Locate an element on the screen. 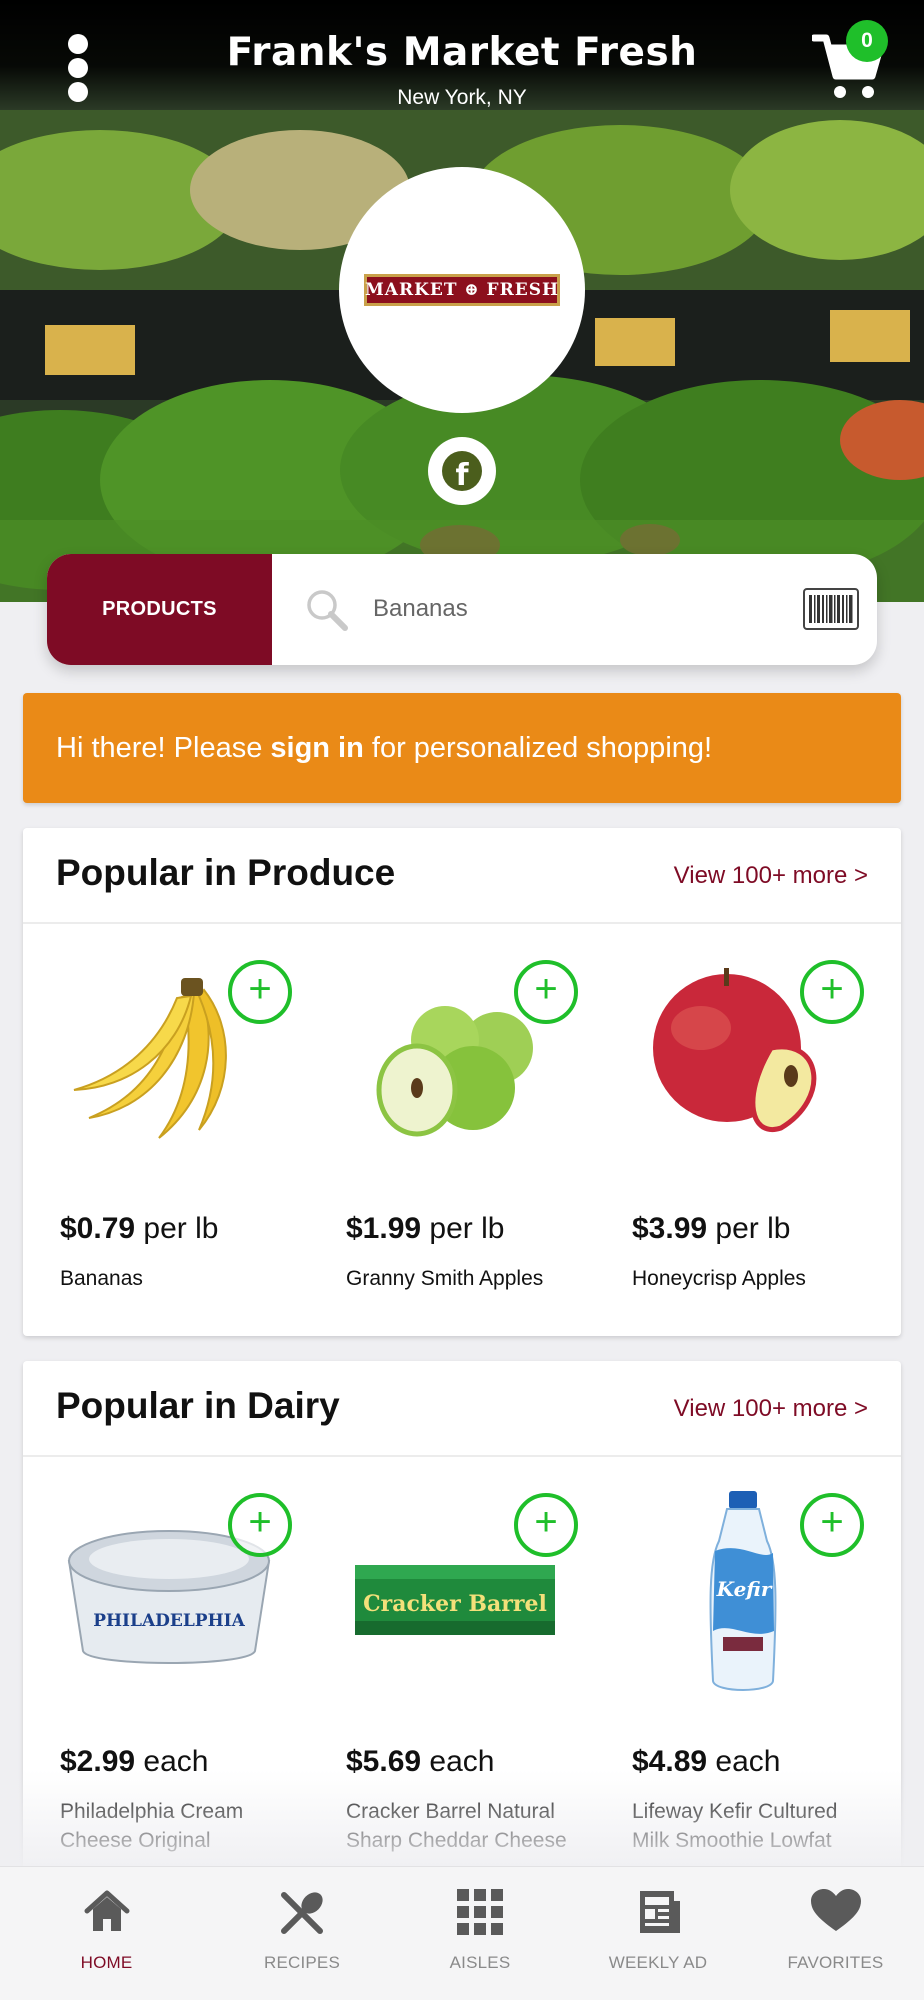 Image resolution: width=924 pixels, height=2000 pixels. price-amount: $2.99 is located at coordinates (98, 1761).